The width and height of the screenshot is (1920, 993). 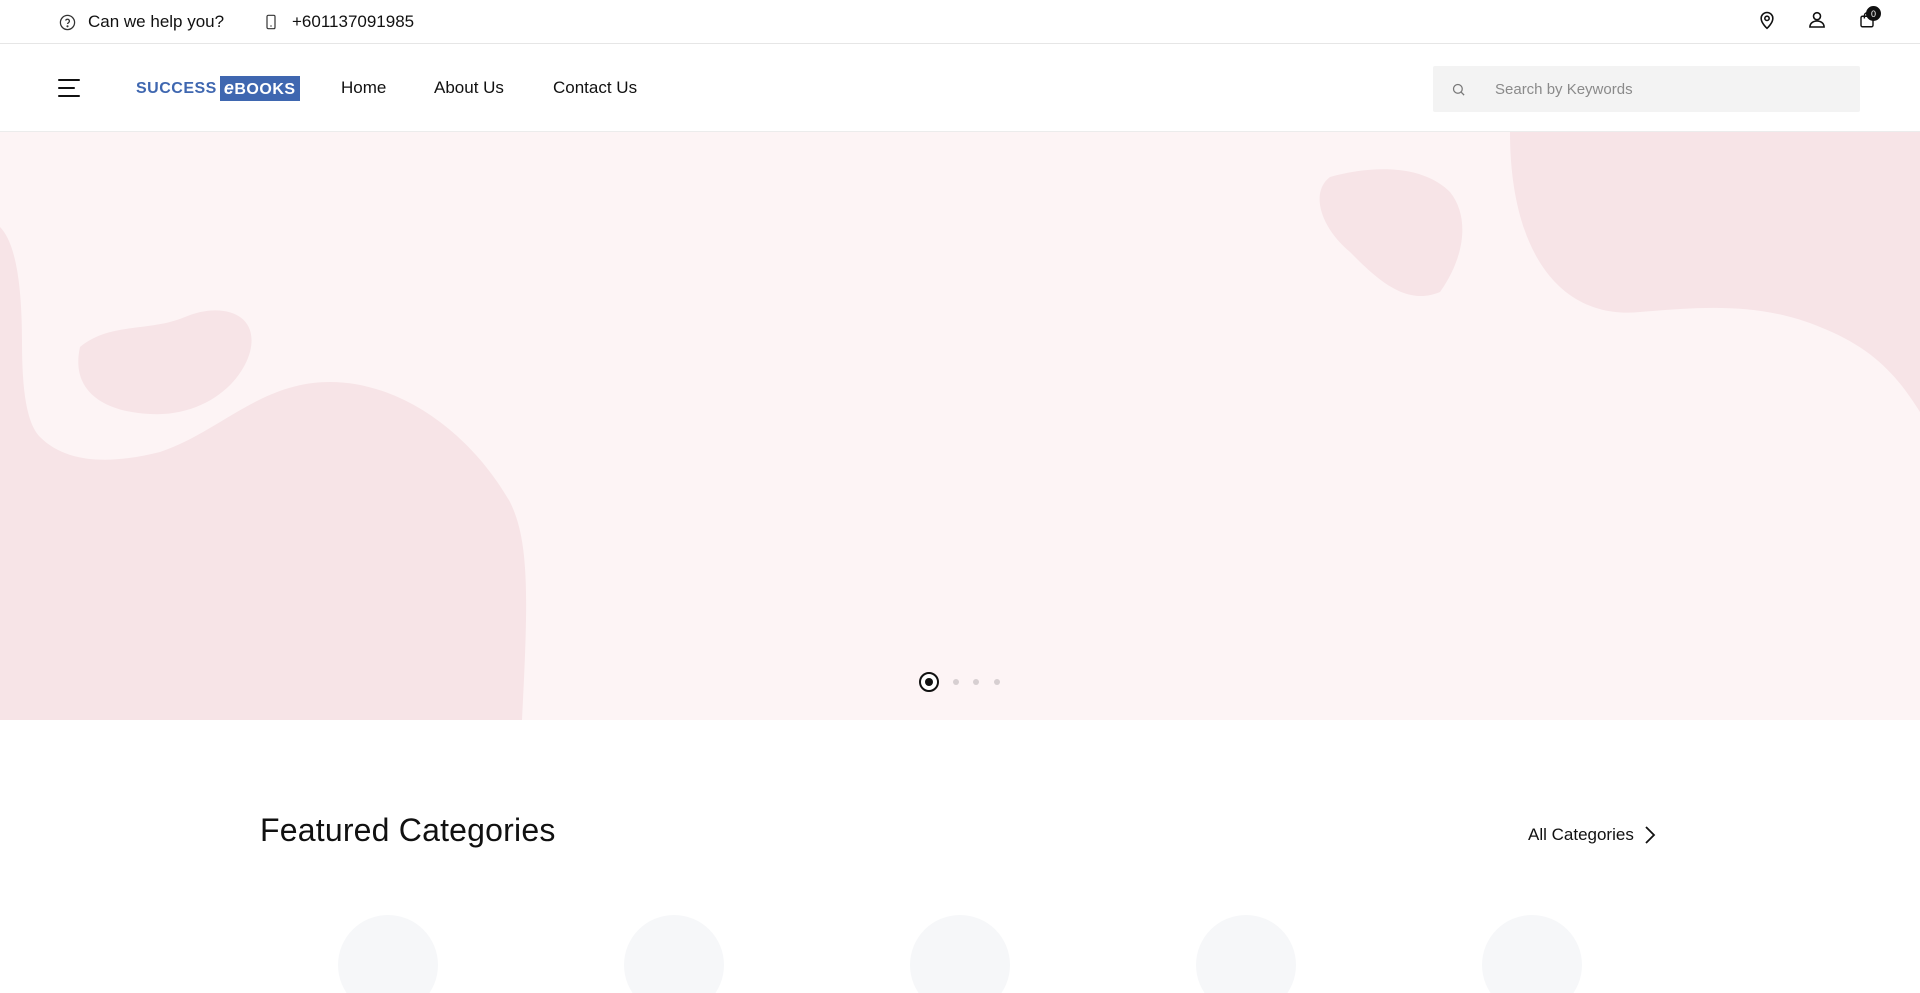 I want to click on store-locator-button, so click(x=1767, y=22).